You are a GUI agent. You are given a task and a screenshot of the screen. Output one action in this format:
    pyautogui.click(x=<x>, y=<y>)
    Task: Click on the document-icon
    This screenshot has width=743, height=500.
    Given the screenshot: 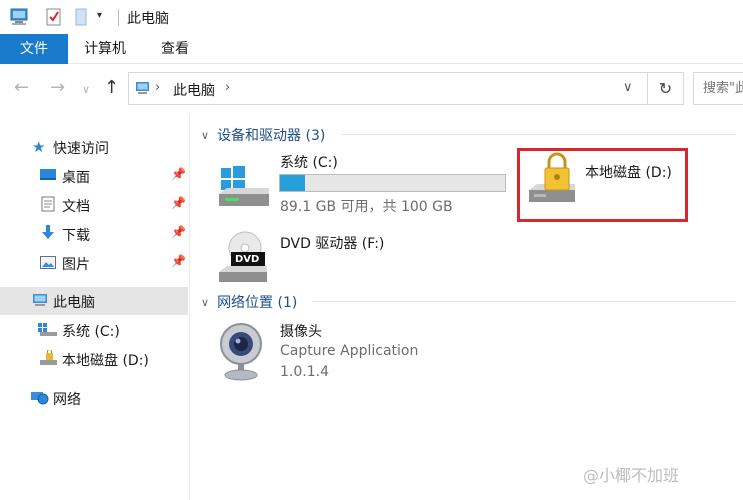 What is the action you would take?
    pyautogui.click(x=48, y=206)
    